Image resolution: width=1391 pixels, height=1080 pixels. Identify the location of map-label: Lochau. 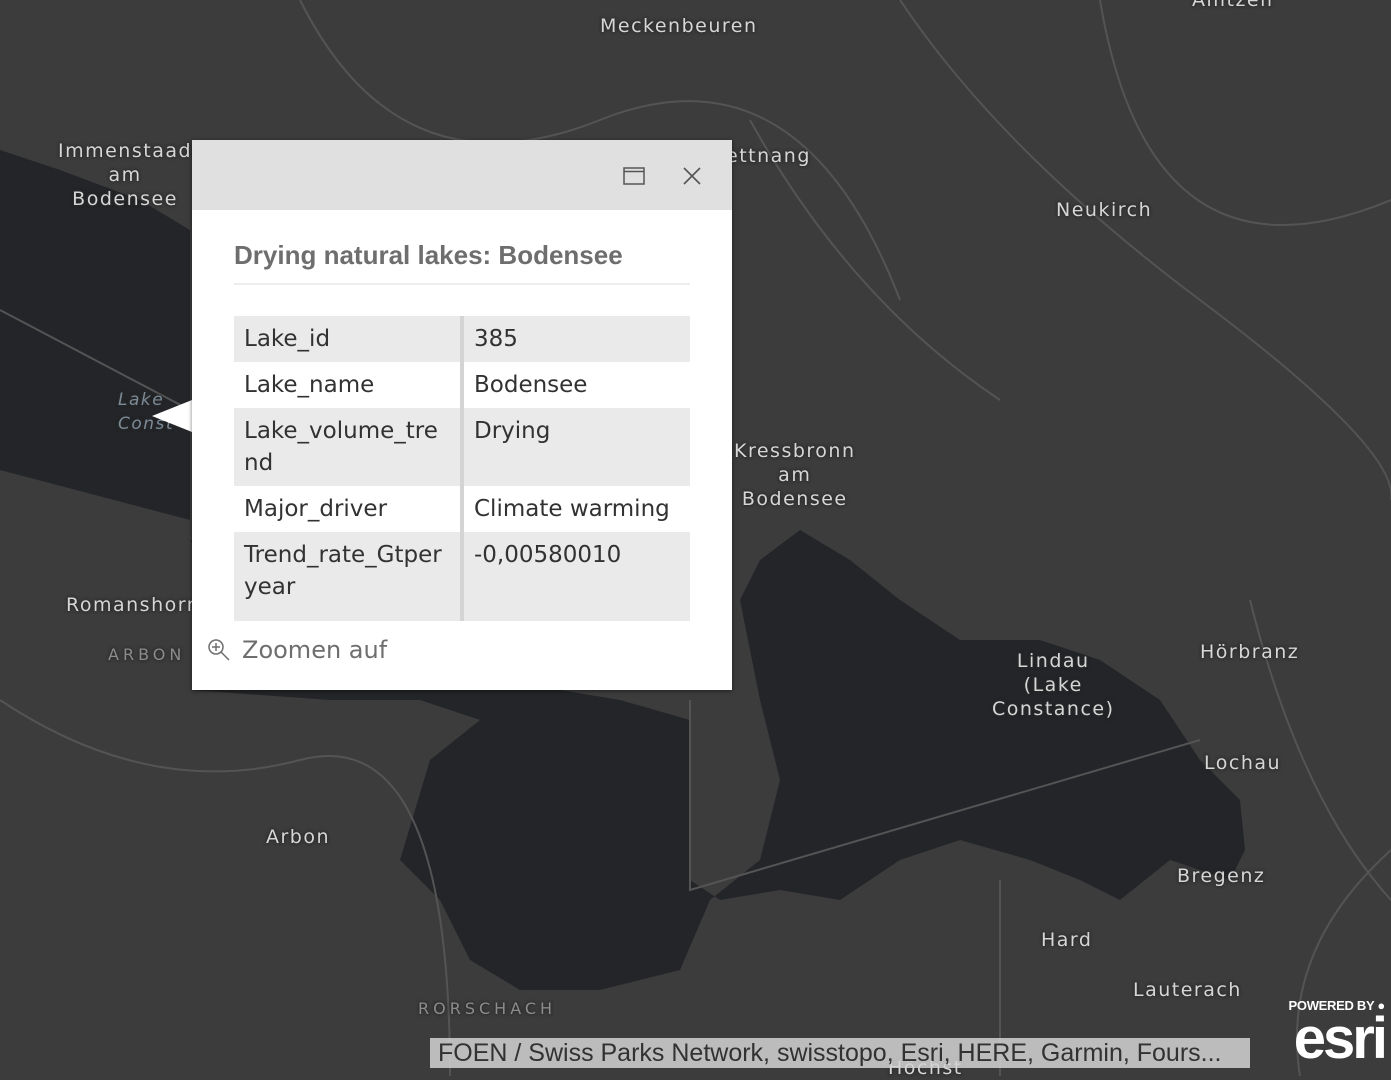
(1243, 763).